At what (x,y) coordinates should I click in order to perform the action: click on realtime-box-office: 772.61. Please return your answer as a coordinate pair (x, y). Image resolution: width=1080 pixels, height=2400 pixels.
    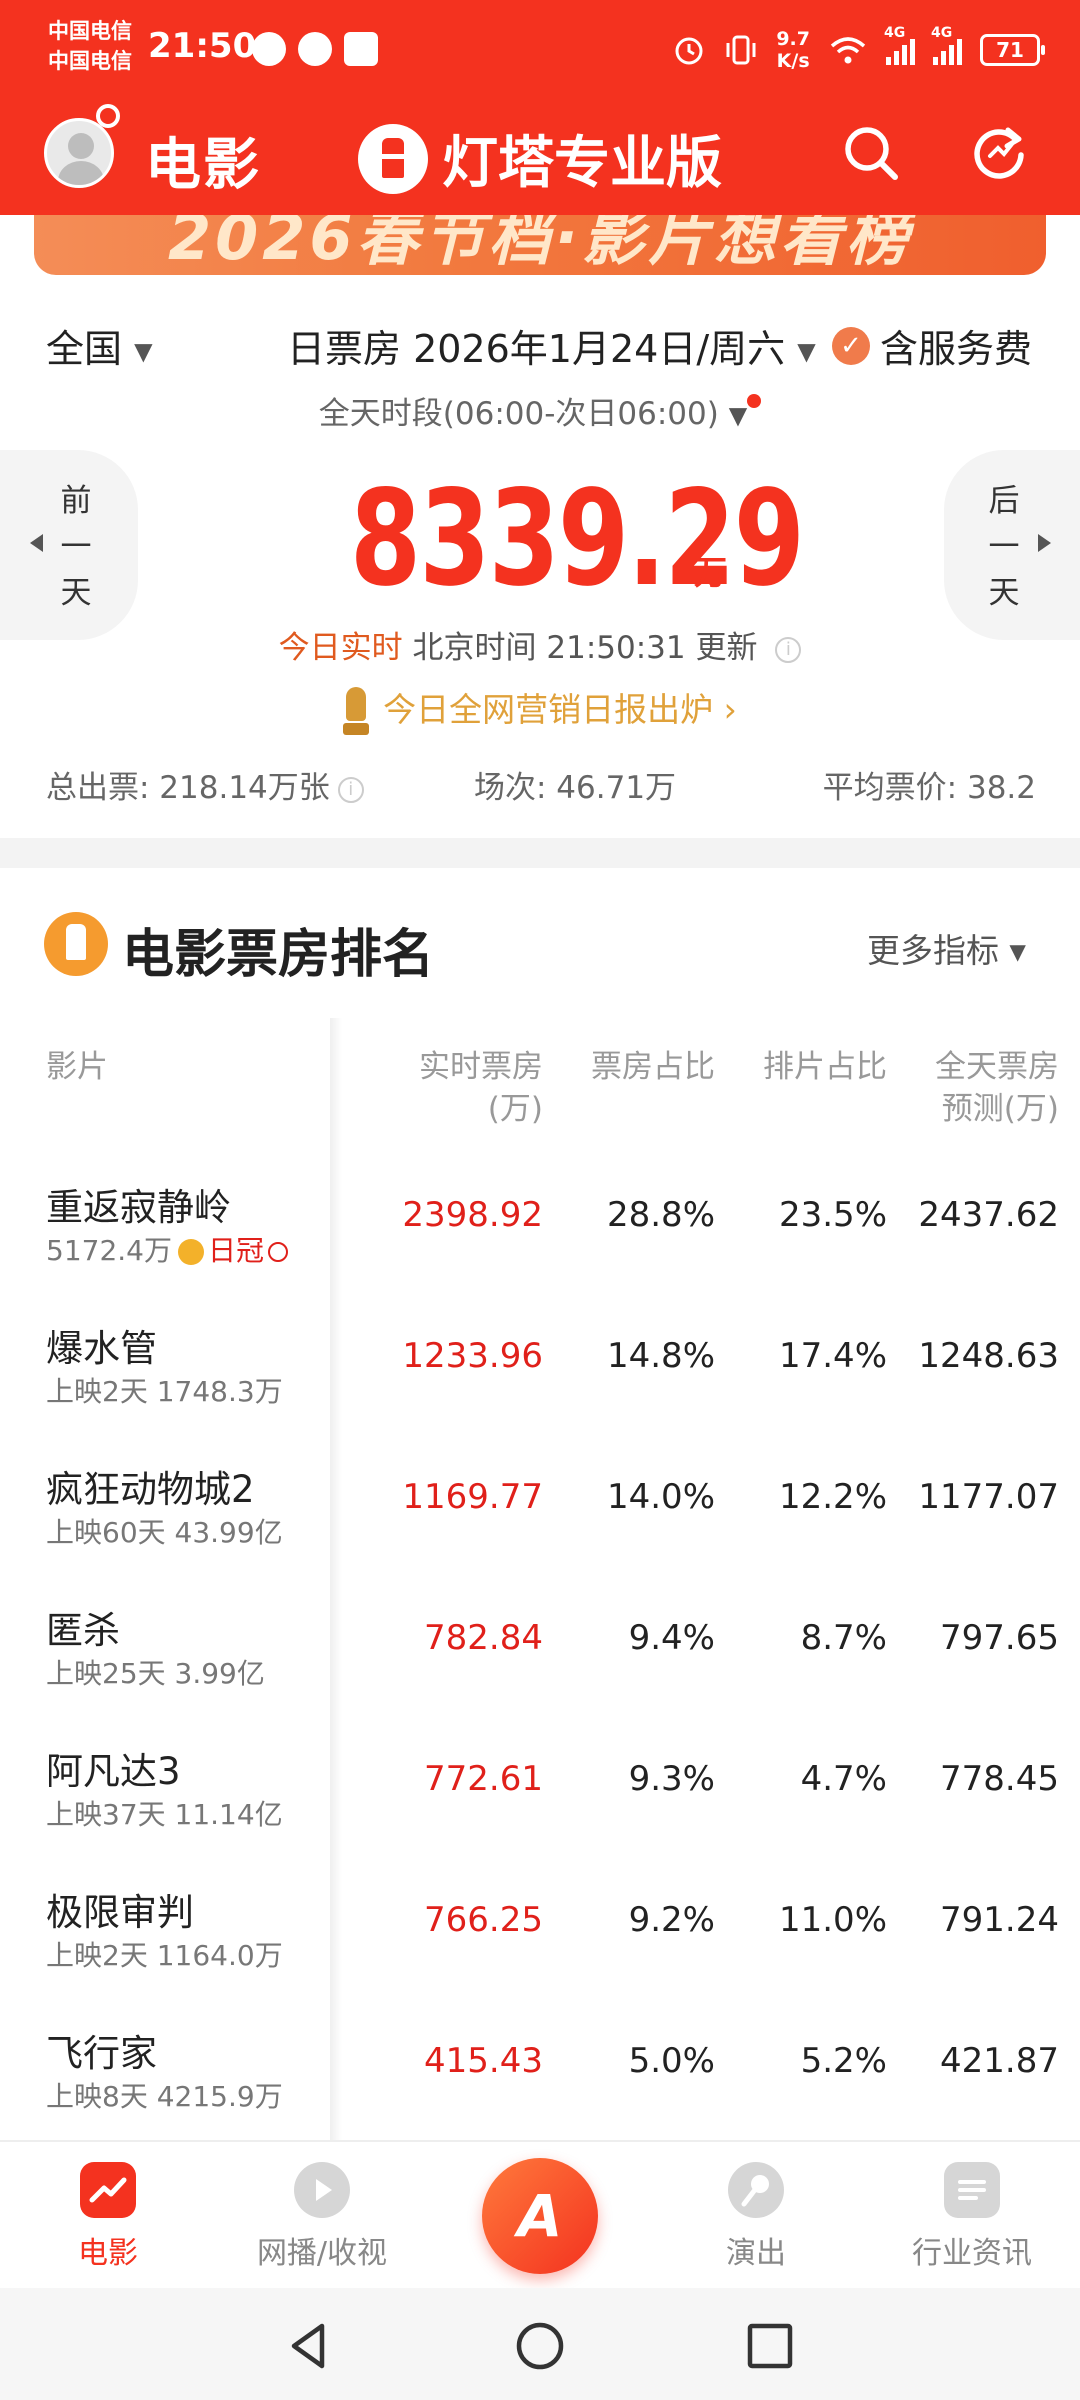
    Looking at the image, I should click on (483, 1779).